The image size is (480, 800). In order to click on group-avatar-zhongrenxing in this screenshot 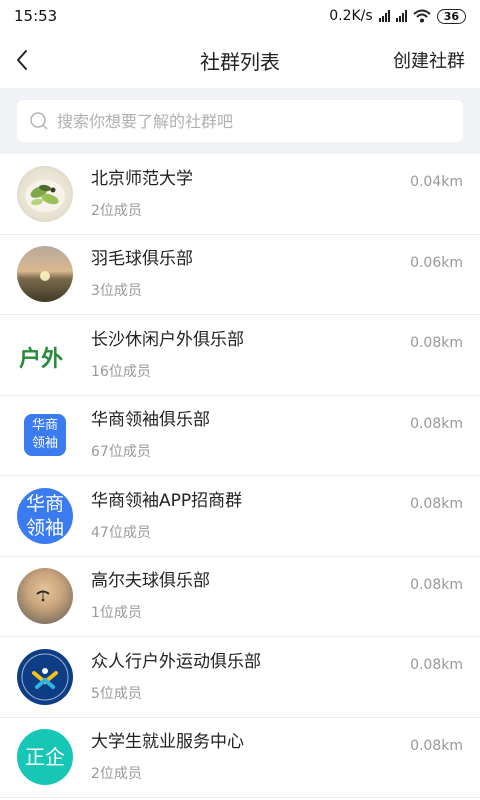, I will do `click(45, 676)`.